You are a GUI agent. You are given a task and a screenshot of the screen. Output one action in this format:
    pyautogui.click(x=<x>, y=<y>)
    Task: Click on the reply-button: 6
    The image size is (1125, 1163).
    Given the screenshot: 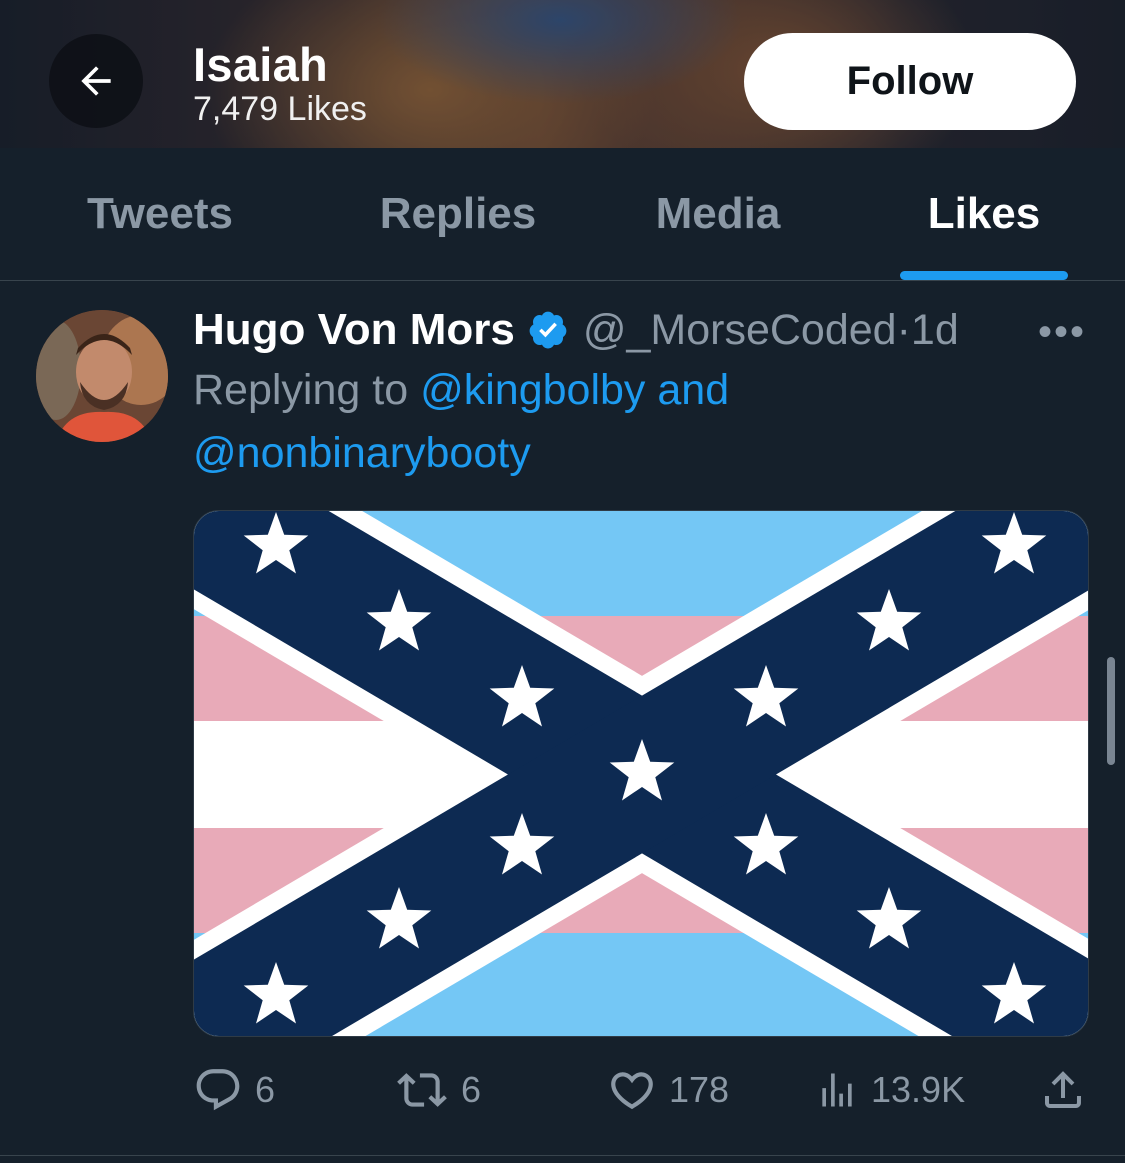 What is the action you would take?
    pyautogui.click(x=234, y=1090)
    